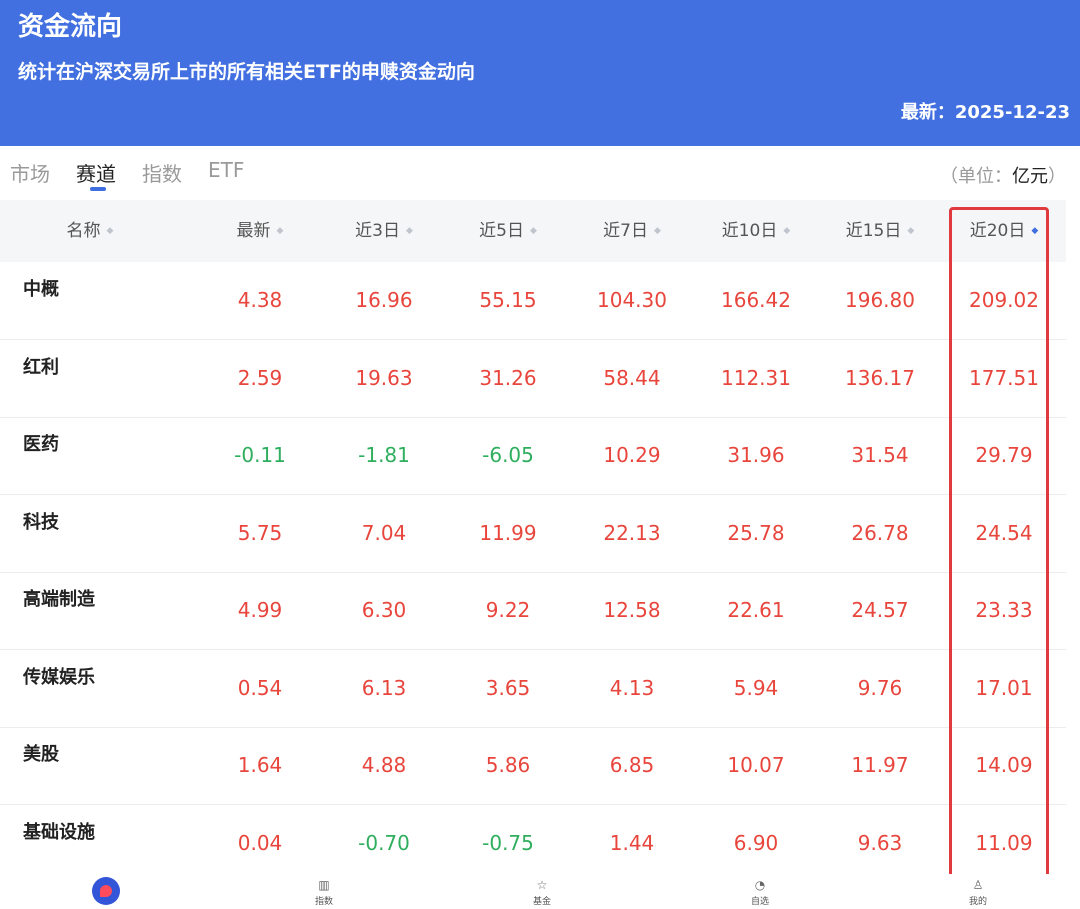  Describe the element at coordinates (384, 377) in the screenshot. I see `row-value: 19.63` at that location.